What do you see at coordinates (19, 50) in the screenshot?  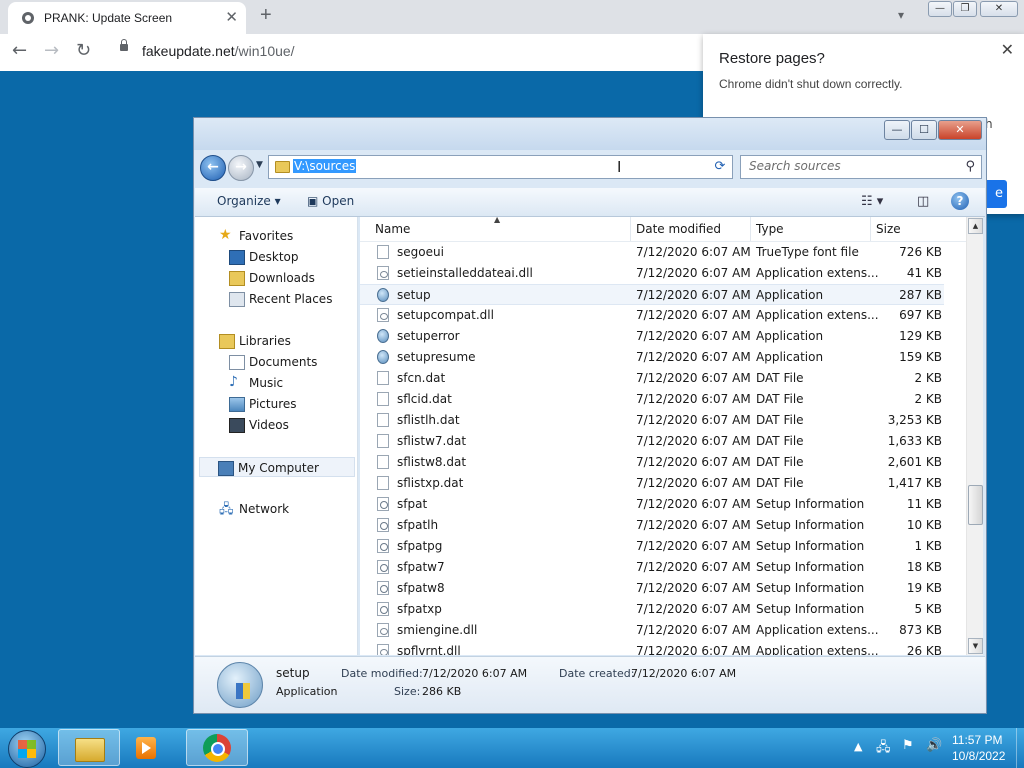 I see `back-arrow-icon: ←` at bounding box center [19, 50].